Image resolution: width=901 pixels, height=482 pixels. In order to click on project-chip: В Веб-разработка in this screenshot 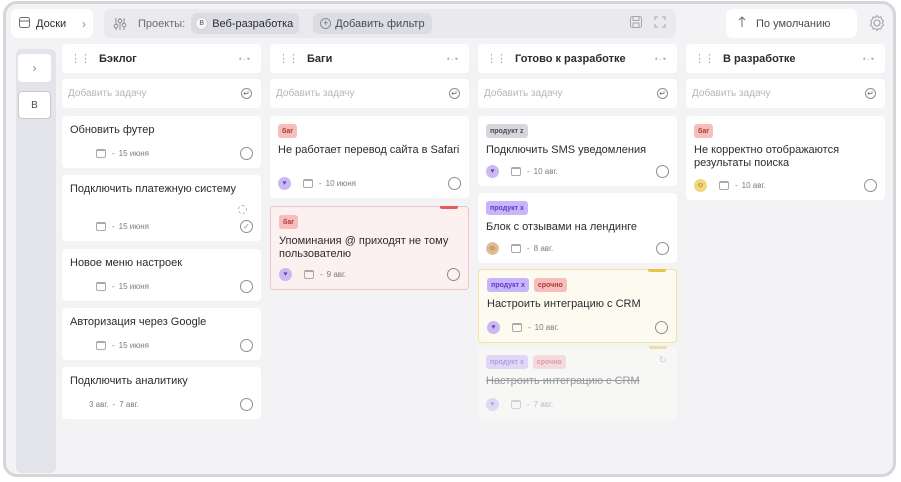, I will do `click(245, 23)`.